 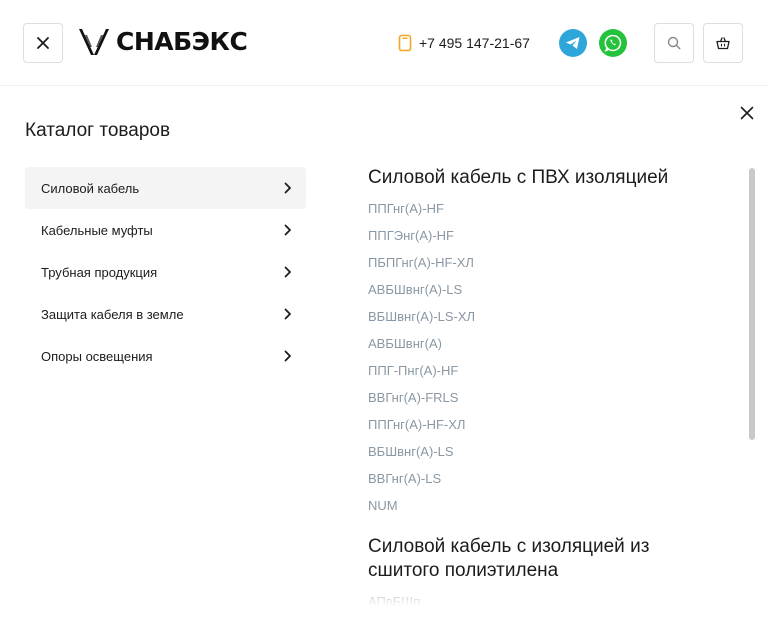 I want to click on logo: СНАБЭКС, so click(x=163, y=42).